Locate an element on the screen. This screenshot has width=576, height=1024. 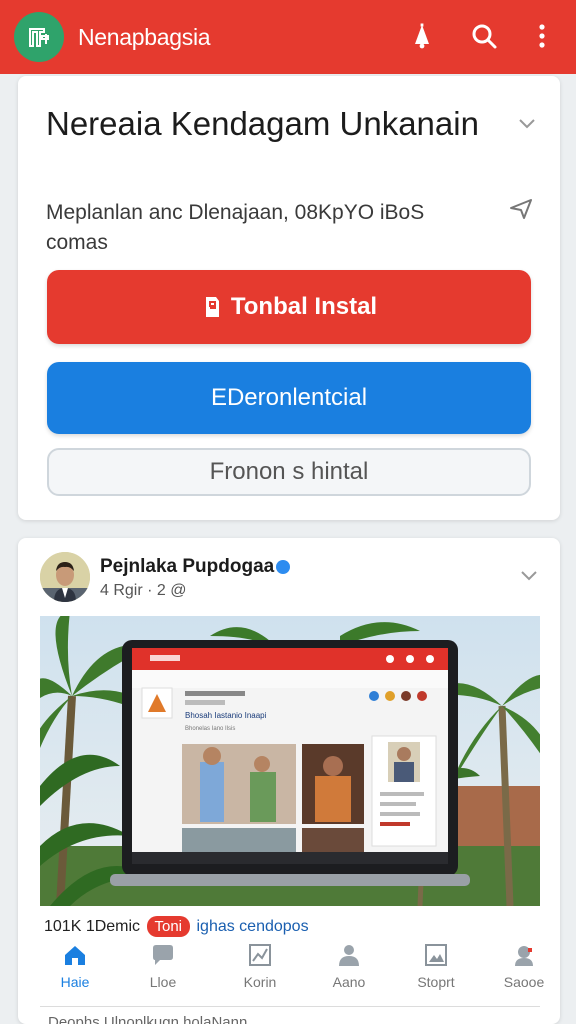
tab-service: Saooe is located at coordinates (524, 968).